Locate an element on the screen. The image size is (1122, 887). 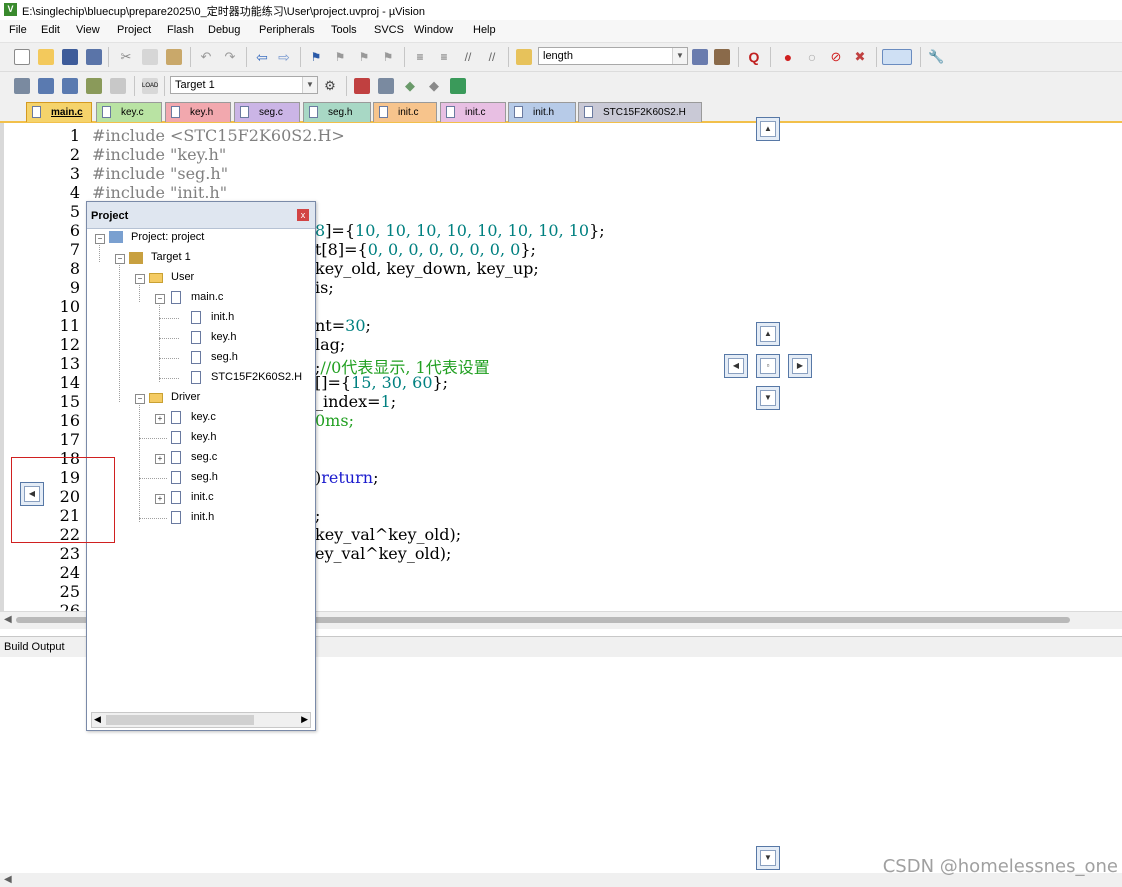
new-file-icon is located at coordinates (22, 57).